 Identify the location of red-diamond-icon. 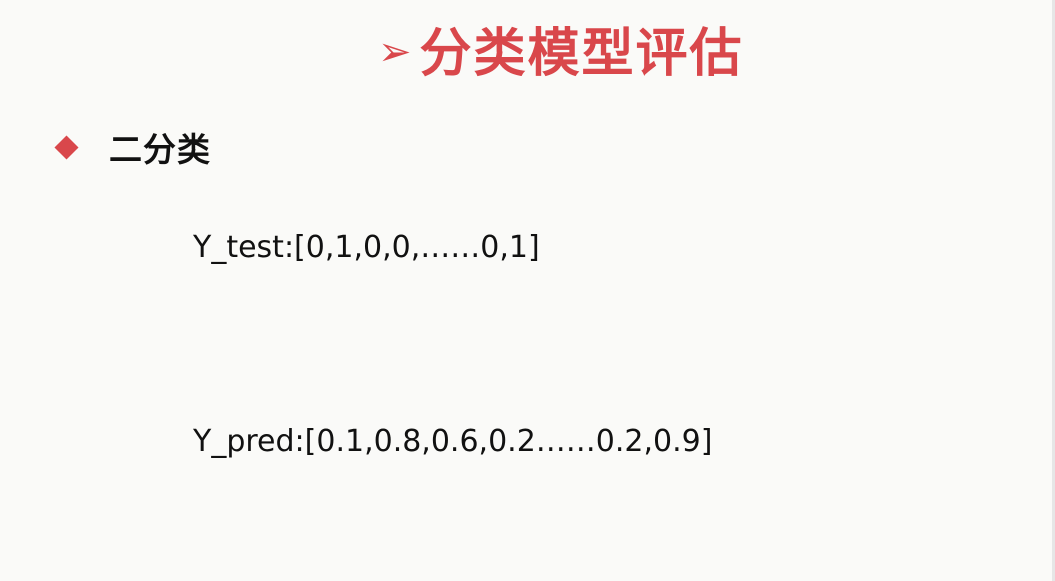
(66, 147).